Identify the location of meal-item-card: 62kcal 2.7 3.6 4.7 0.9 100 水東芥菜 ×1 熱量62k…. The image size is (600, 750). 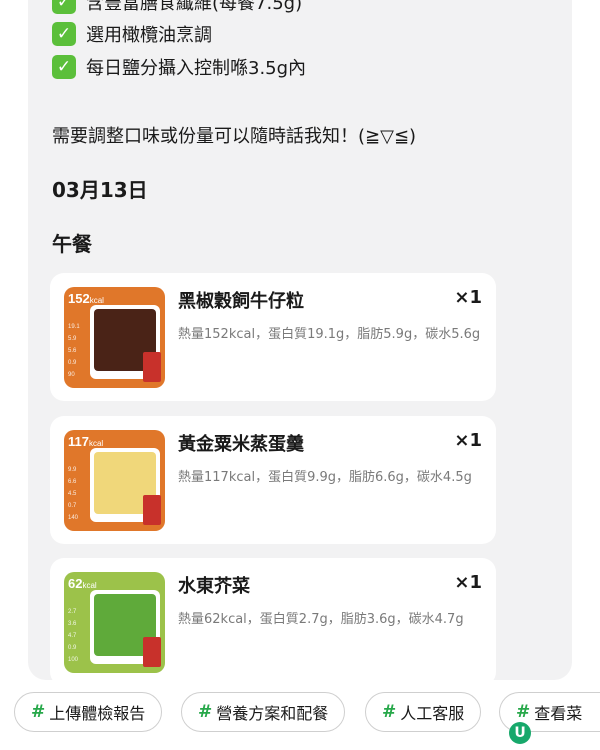
(273, 622).